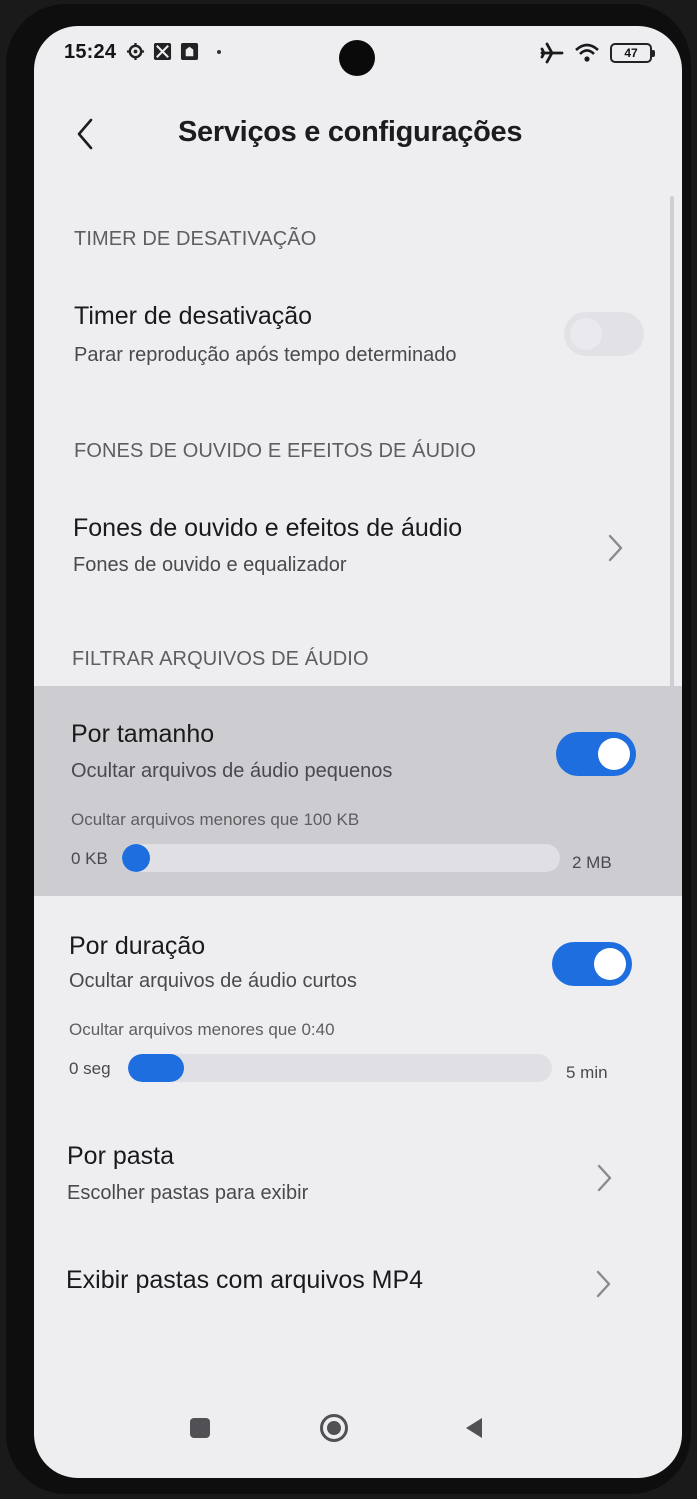 The height and width of the screenshot is (1499, 697). I want to click on size-filter-subtitle: Ocultar arquivos de áudio pequenos, so click(232, 771).